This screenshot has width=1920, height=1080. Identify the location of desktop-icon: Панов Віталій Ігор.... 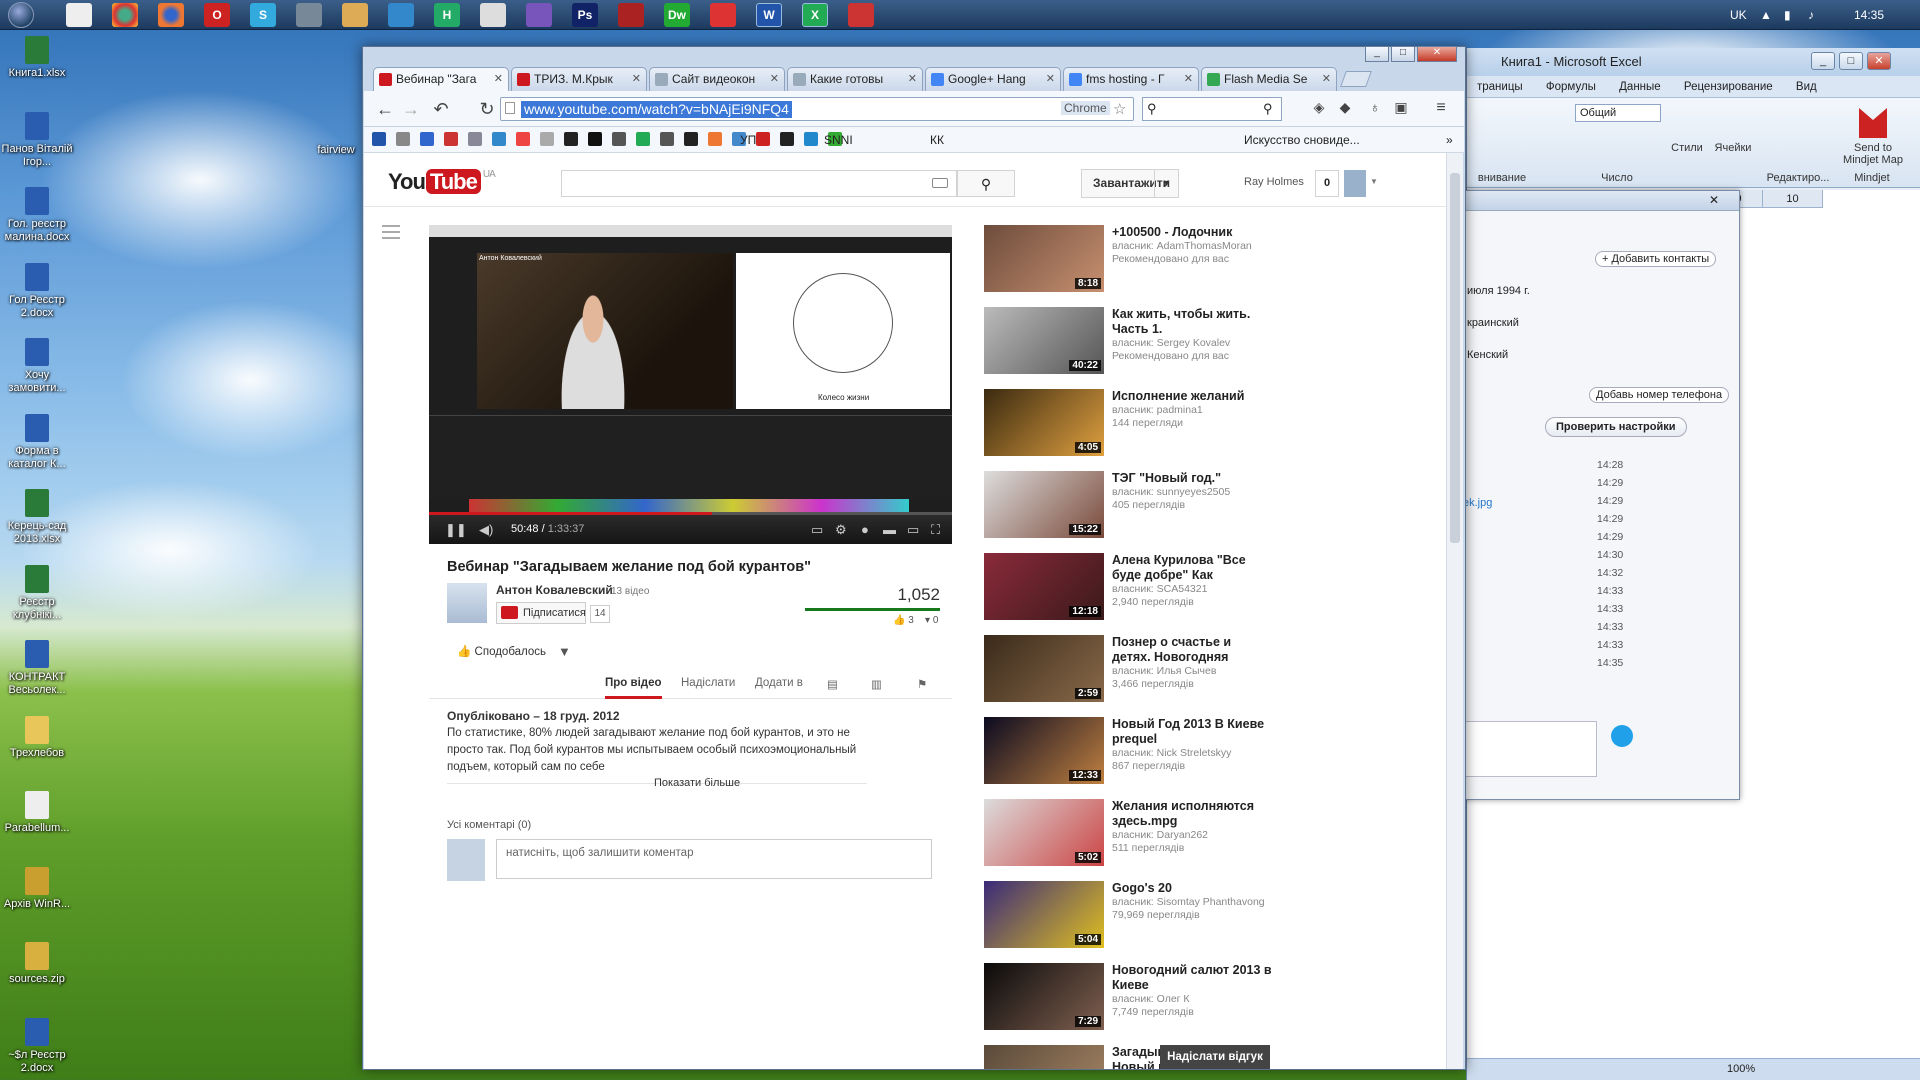
(37, 140).